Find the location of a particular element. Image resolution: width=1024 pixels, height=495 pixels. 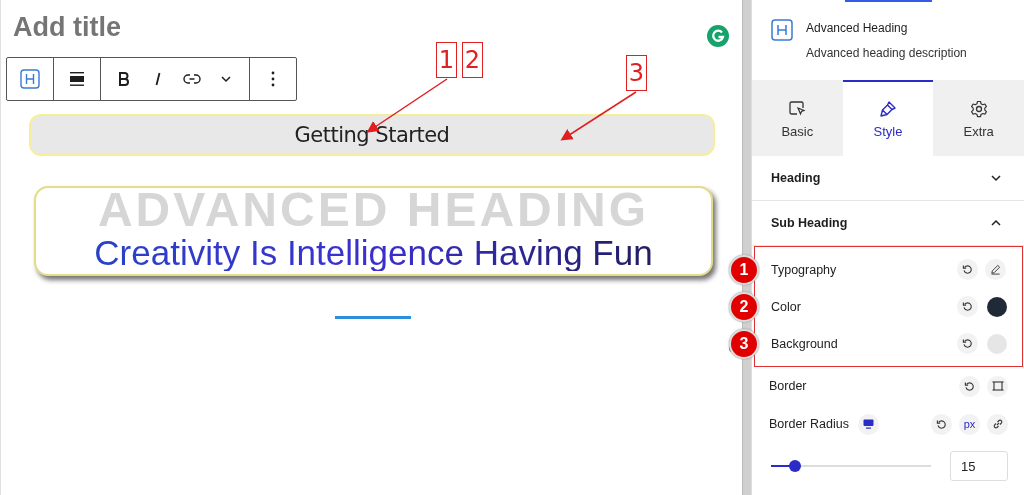

callout-label: 2 is located at coordinates (472, 60).